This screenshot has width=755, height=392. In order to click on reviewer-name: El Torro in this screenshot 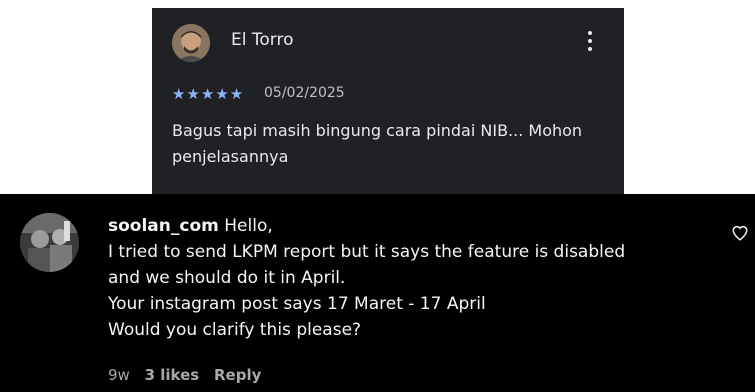, I will do `click(262, 40)`.